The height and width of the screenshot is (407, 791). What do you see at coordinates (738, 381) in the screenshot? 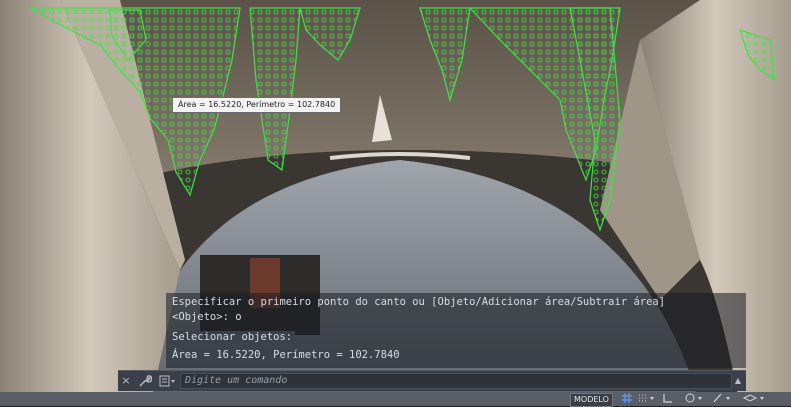
I see `expand-history-icon: ▲` at bounding box center [738, 381].